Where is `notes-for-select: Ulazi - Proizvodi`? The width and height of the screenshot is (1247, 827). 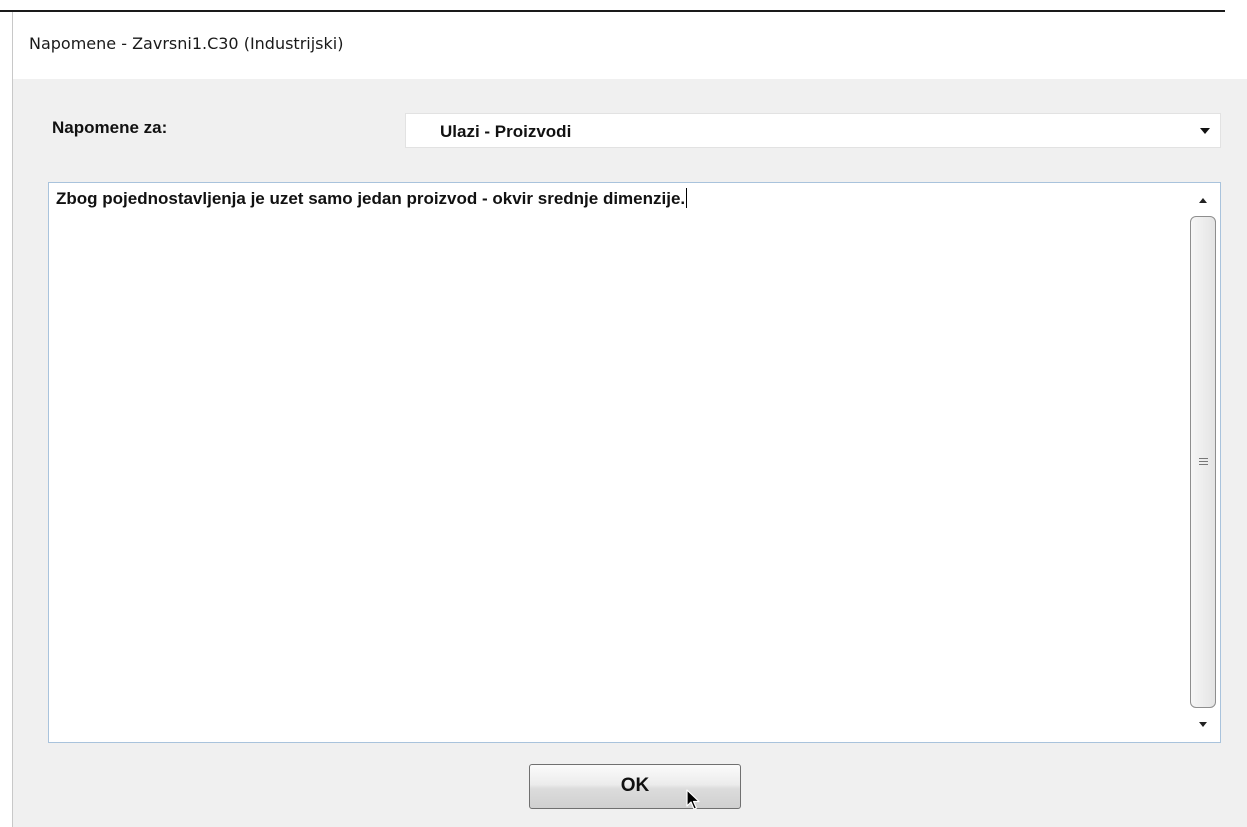
notes-for-select: Ulazi - Proizvodi is located at coordinates (813, 130).